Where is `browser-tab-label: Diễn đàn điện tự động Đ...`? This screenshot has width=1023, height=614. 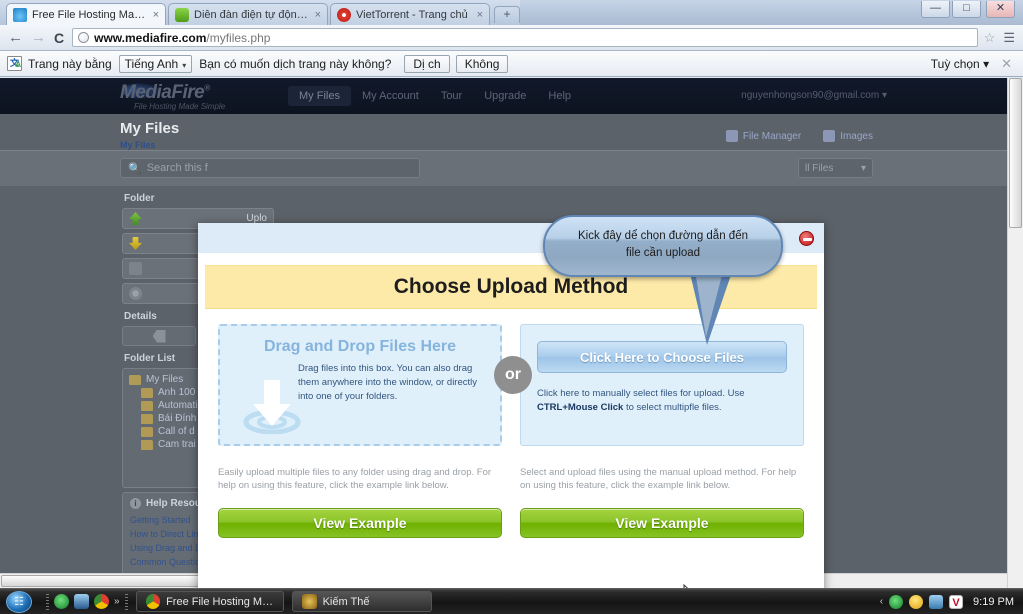
browser-tab-label: Diễn đàn điện tự động Đ... is located at coordinates (252, 14).